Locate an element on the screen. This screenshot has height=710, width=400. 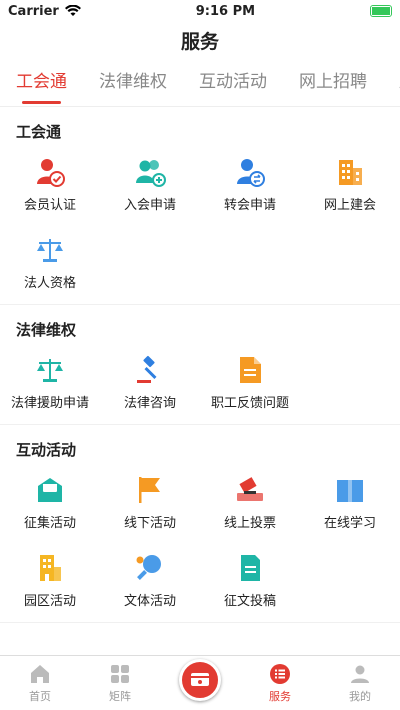
vote-icon is located at coordinates (250, 490).